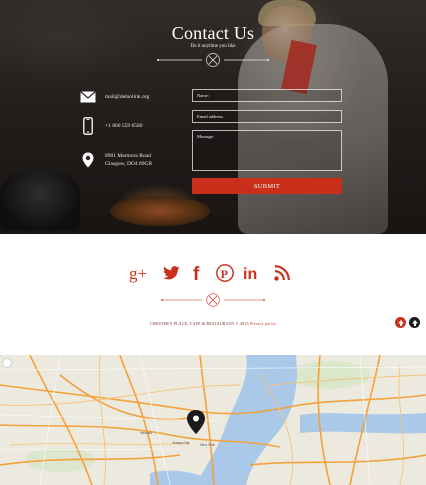 Image resolution: width=426 pixels, height=485 pixels. I want to click on map-pin-icon, so click(88, 160).